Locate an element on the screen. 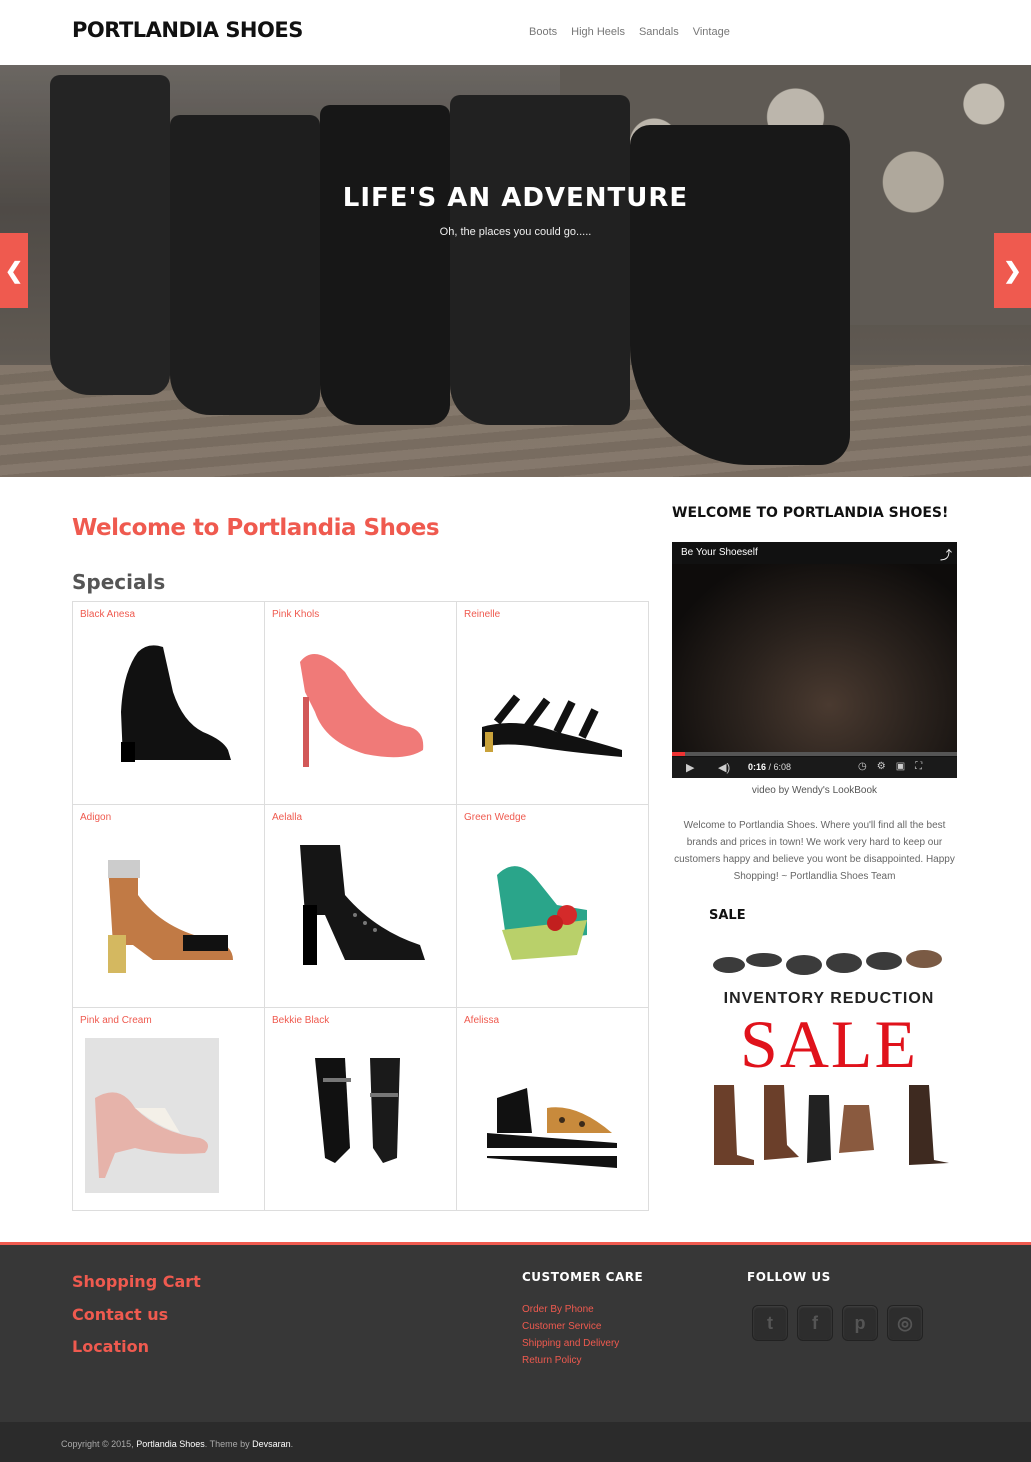 This screenshot has width=1031, height=1462. video-time: 0:16 / 6:08 is located at coordinates (769, 767).